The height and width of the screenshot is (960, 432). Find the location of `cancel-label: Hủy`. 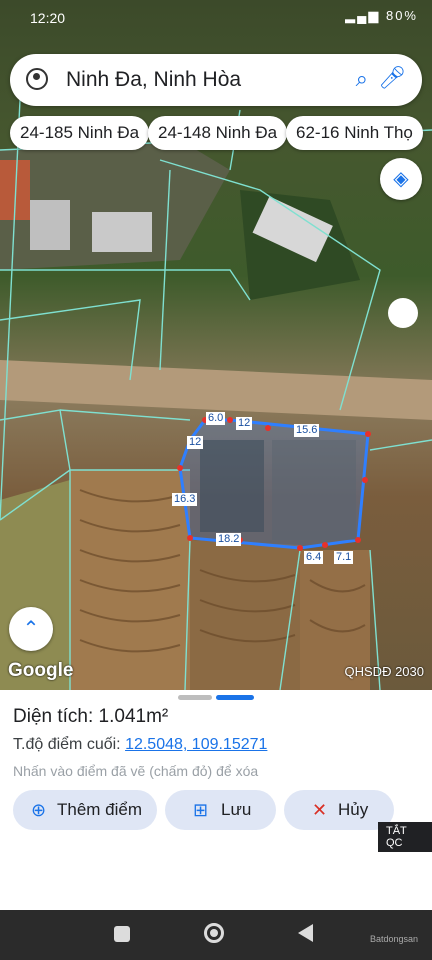

cancel-label: Hủy is located at coordinates (353, 809).